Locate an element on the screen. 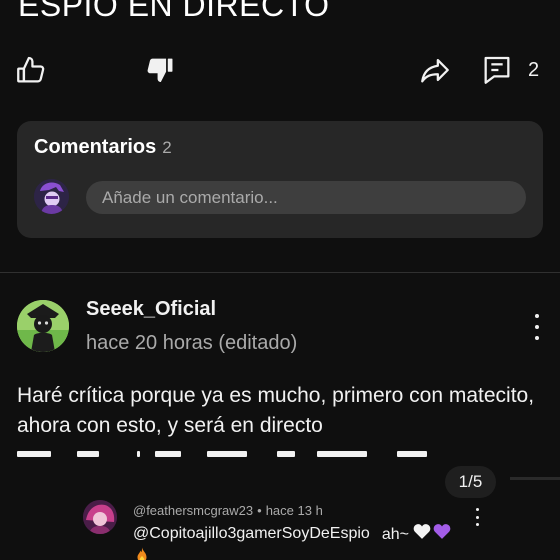 The image size is (560, 560). comments-icon is located at coordinates (497, 70).